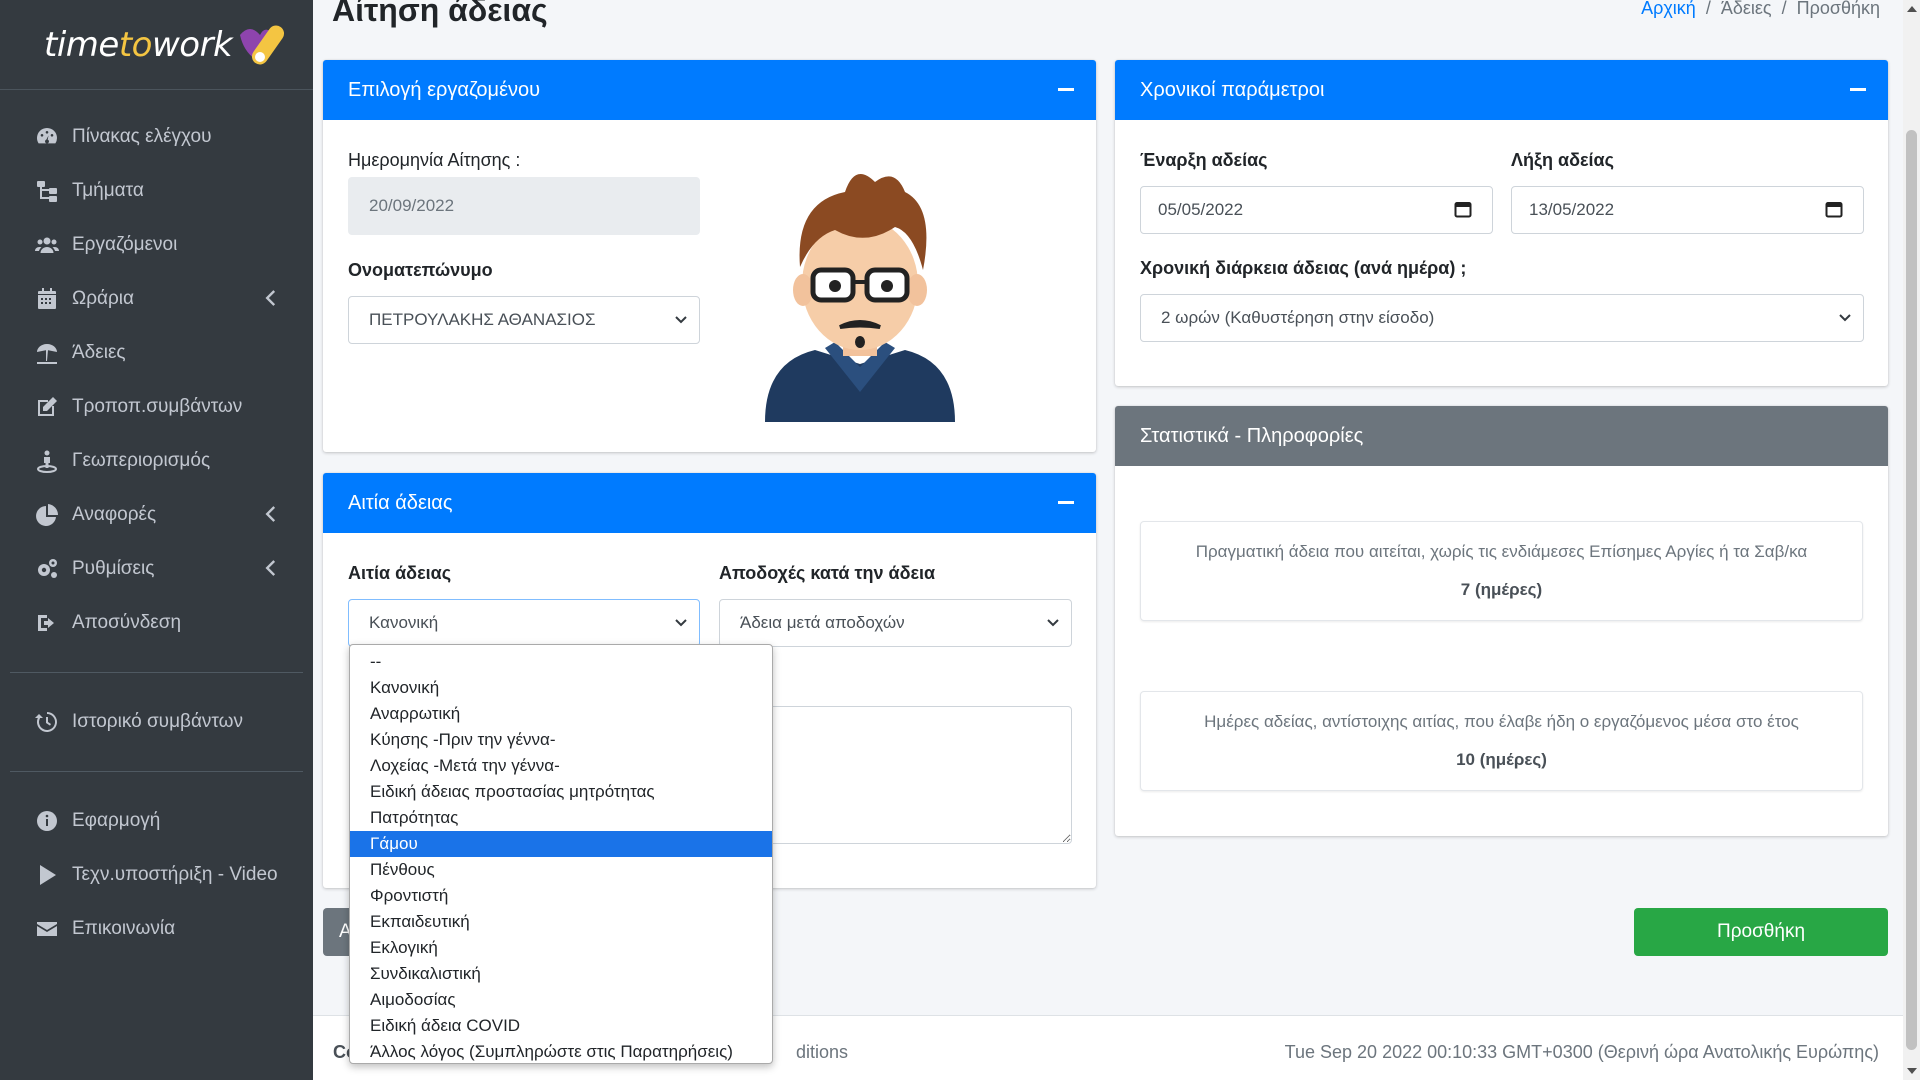  Describe the element at coordinates (561, 974) in the screenshot. I see `reason-option: Συνδικαλιστική` at that location.